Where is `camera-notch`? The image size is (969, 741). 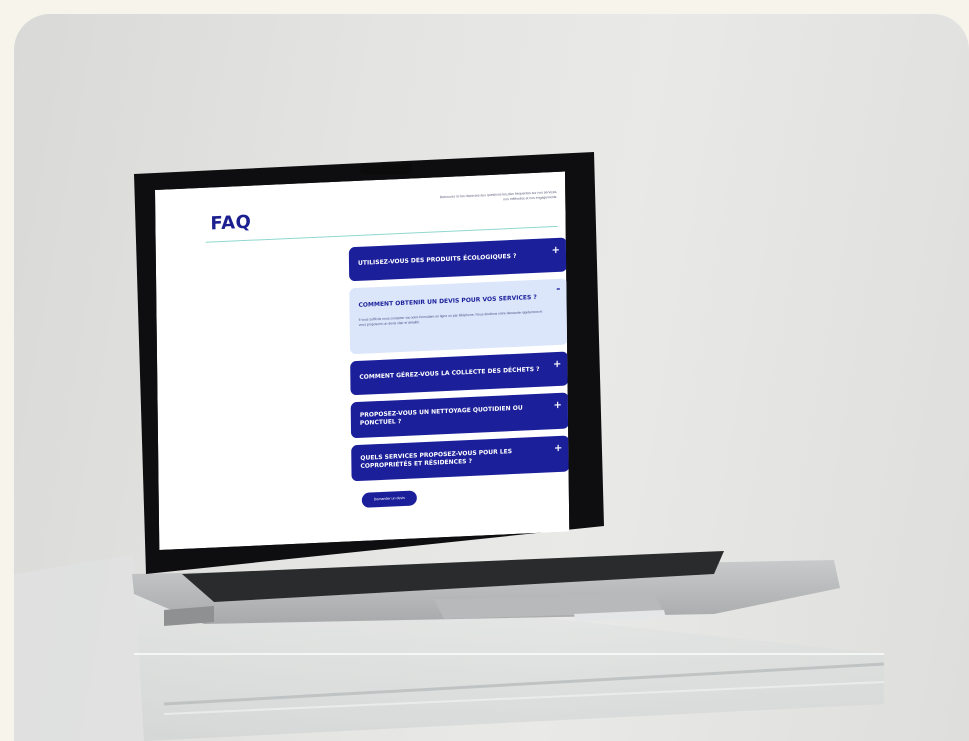 camera-notch is located at coordinates (386, 169).